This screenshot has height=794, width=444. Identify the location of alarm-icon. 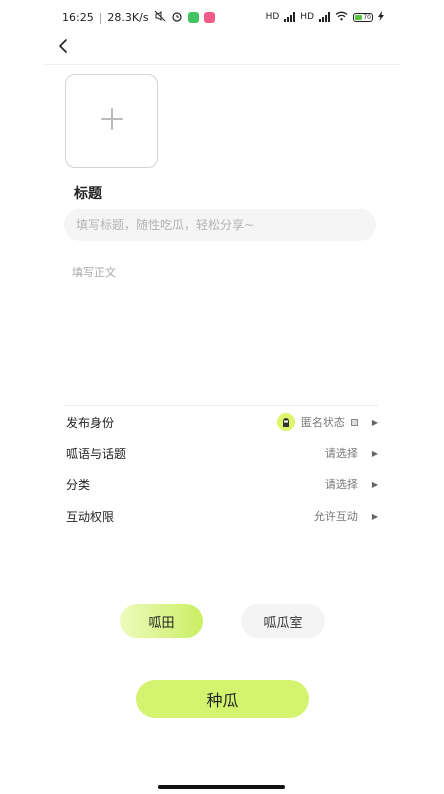
(177, 17).